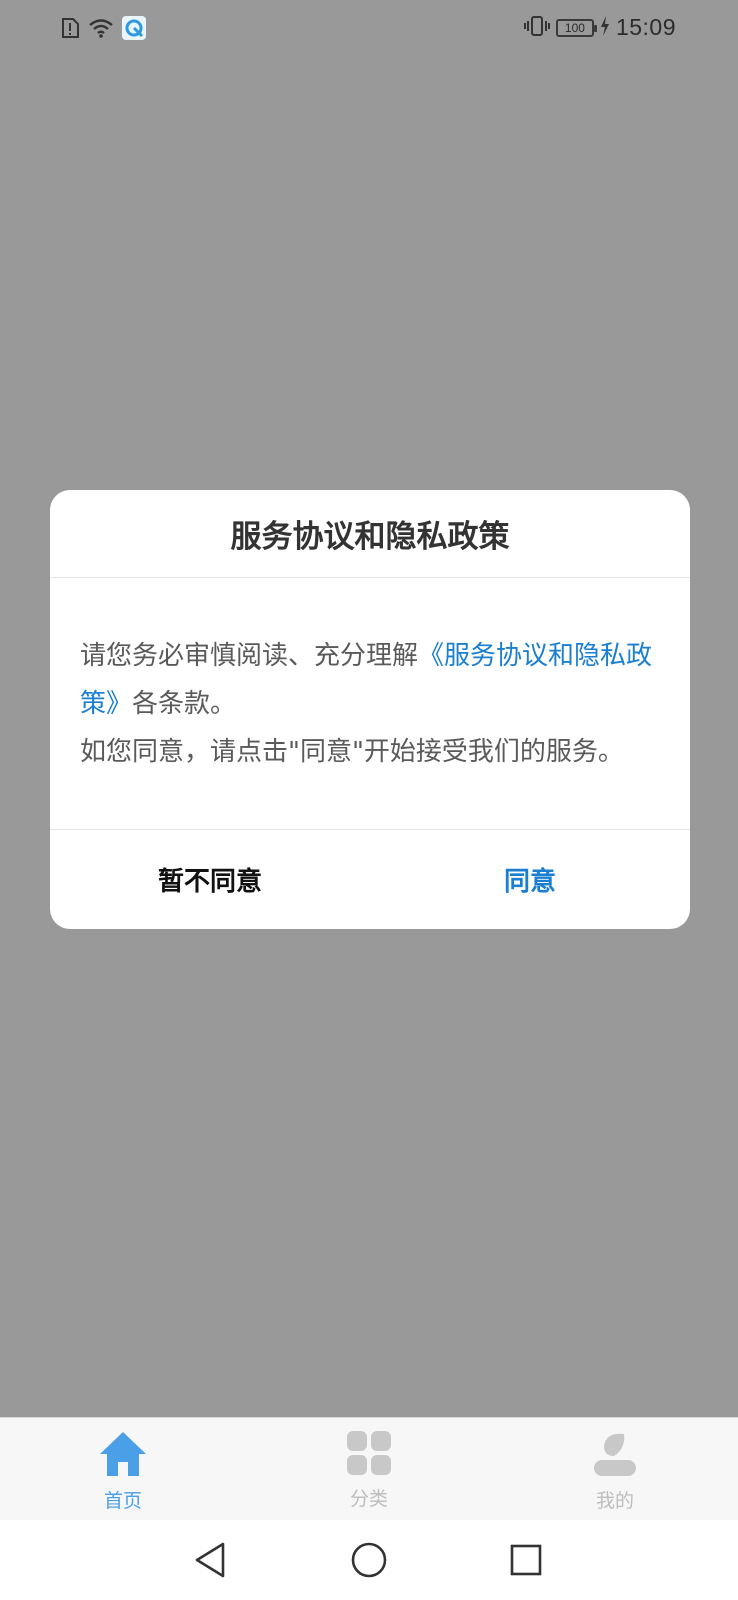 The width and height of the screenshot is (738, 1600). I want to click on dialog-actions: 暂不同意 同意, so click(370, 879).